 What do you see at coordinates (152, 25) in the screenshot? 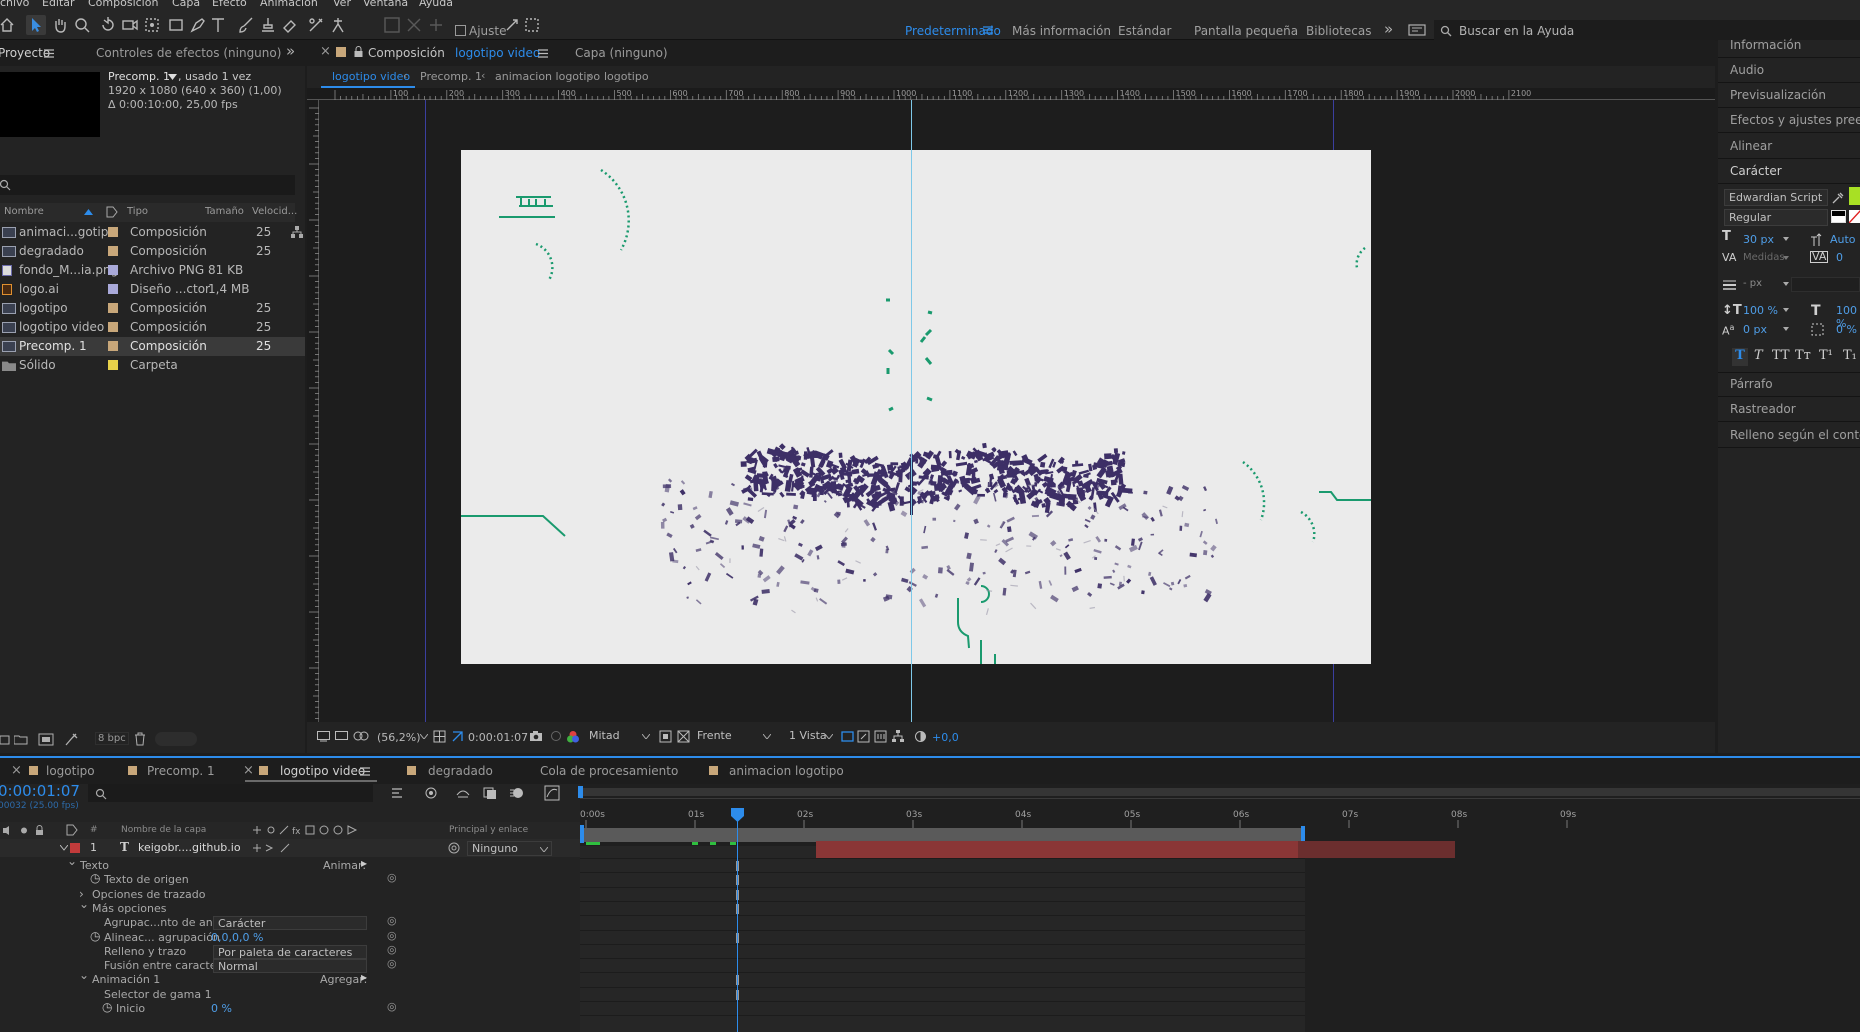
I see `pan-behind-tool-icon` at bounding box center [152, 25].